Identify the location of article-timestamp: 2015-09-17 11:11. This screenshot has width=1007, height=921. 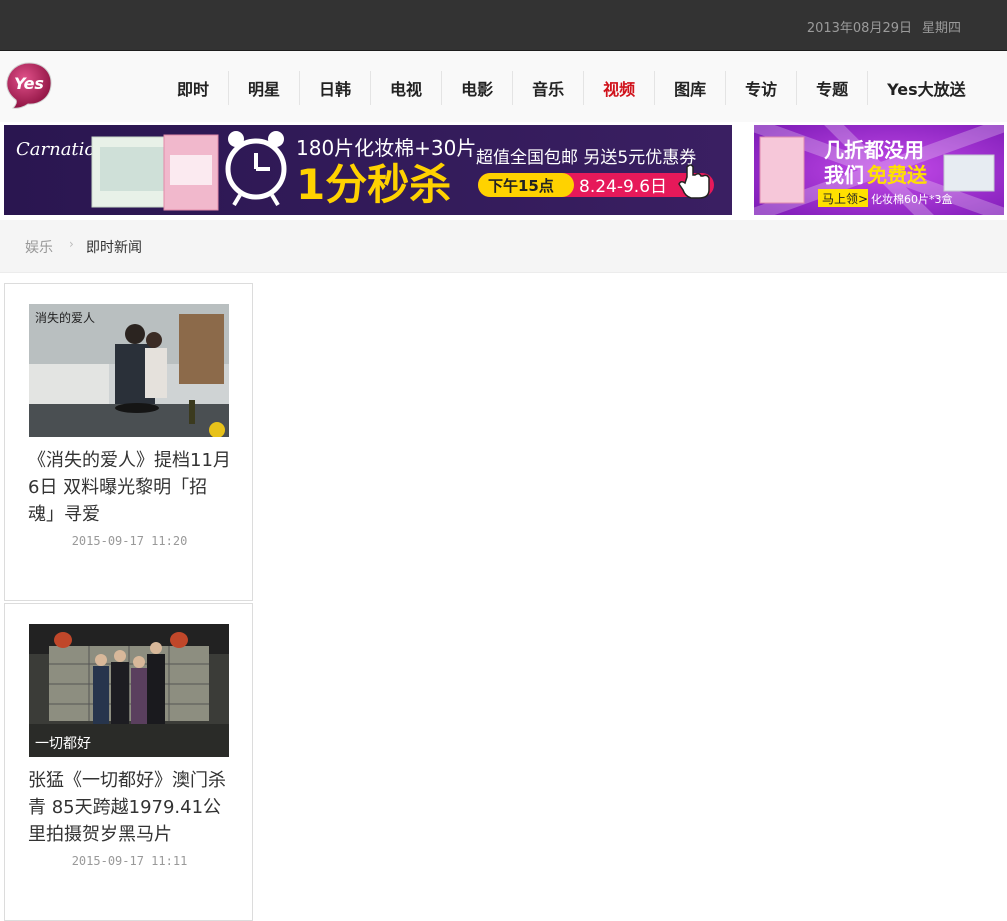
(129, 861).